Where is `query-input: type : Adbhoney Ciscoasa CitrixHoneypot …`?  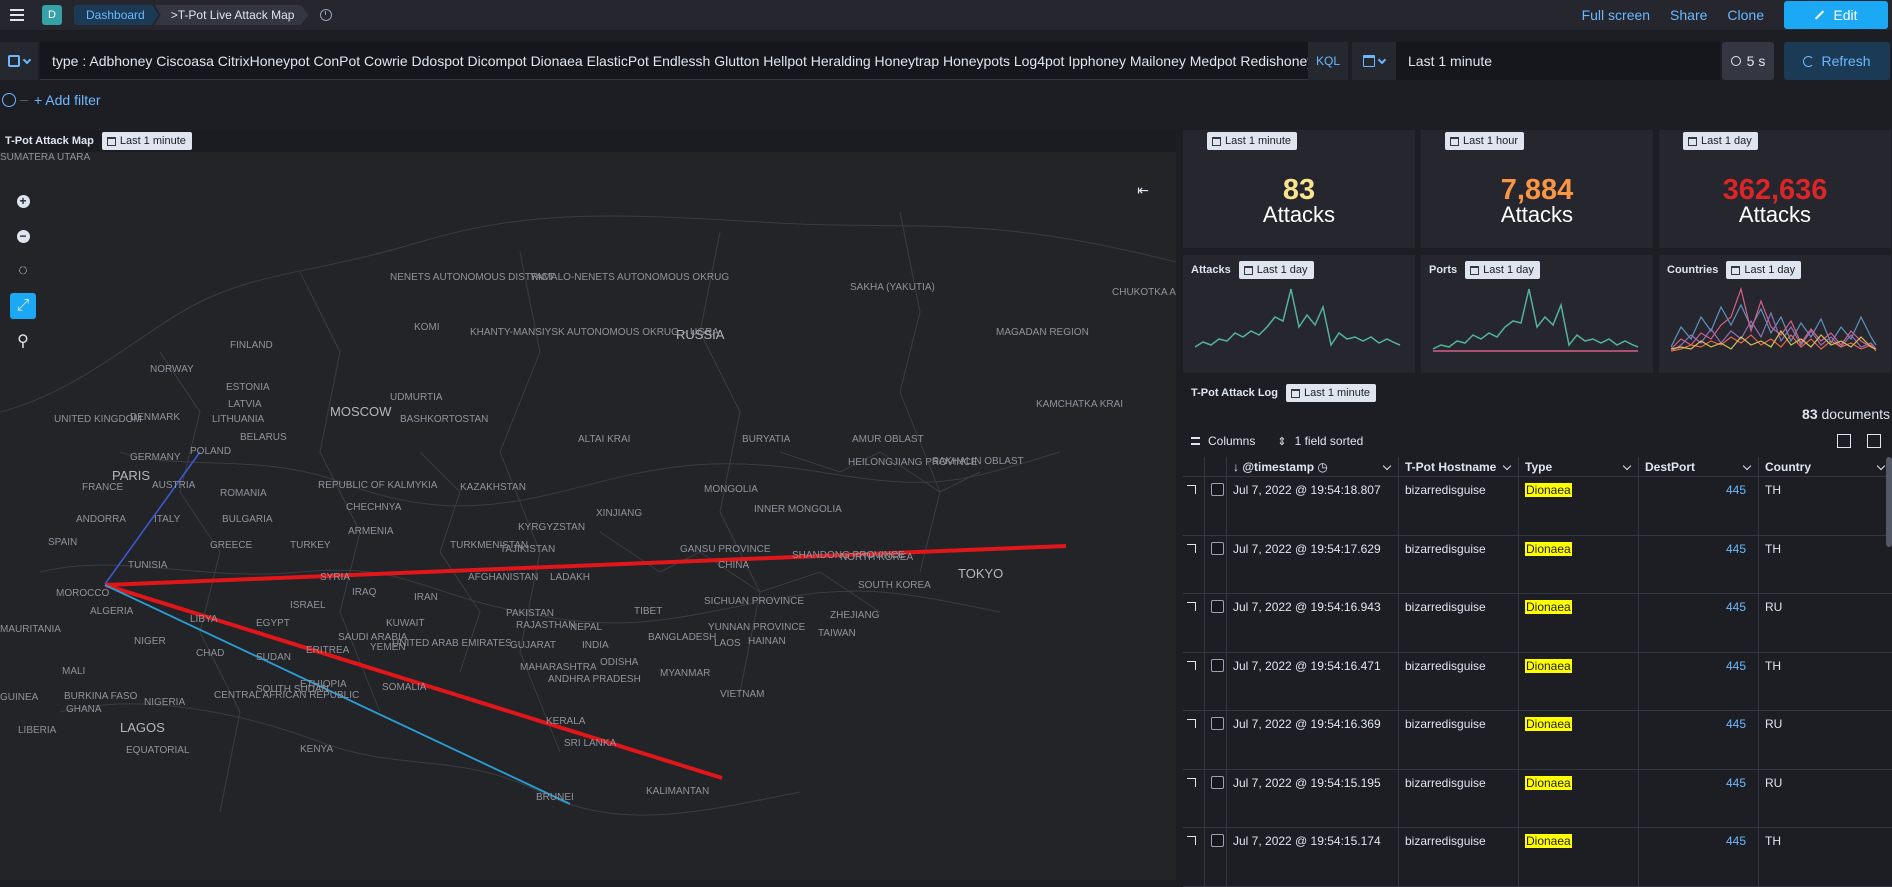 query-input: type : Adbhoney Ciscoasa CitrixHoneypot … is located at coordinates (674, 61).